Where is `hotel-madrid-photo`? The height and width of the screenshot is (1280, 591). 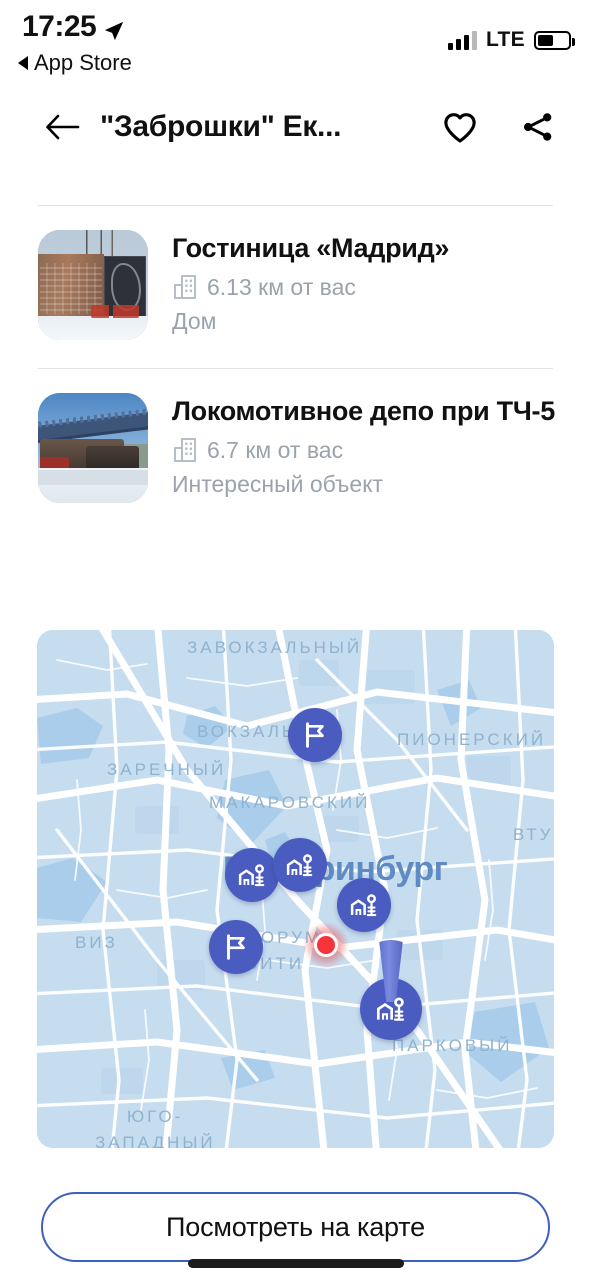 hotel-madrid-photo is located at coordinates (93, 285).